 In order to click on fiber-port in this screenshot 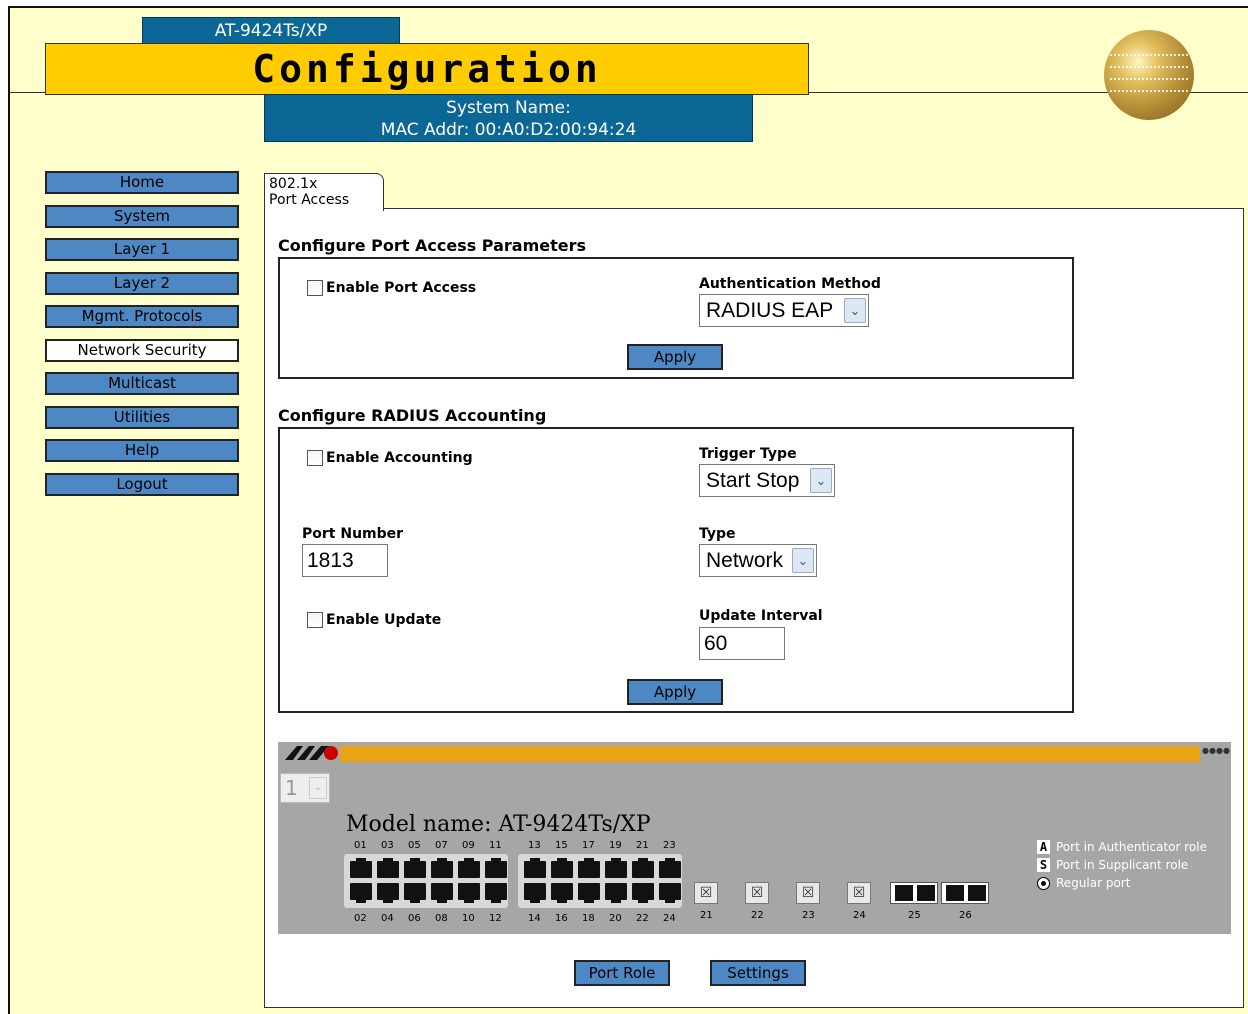, I will do `click(965, 893)`.